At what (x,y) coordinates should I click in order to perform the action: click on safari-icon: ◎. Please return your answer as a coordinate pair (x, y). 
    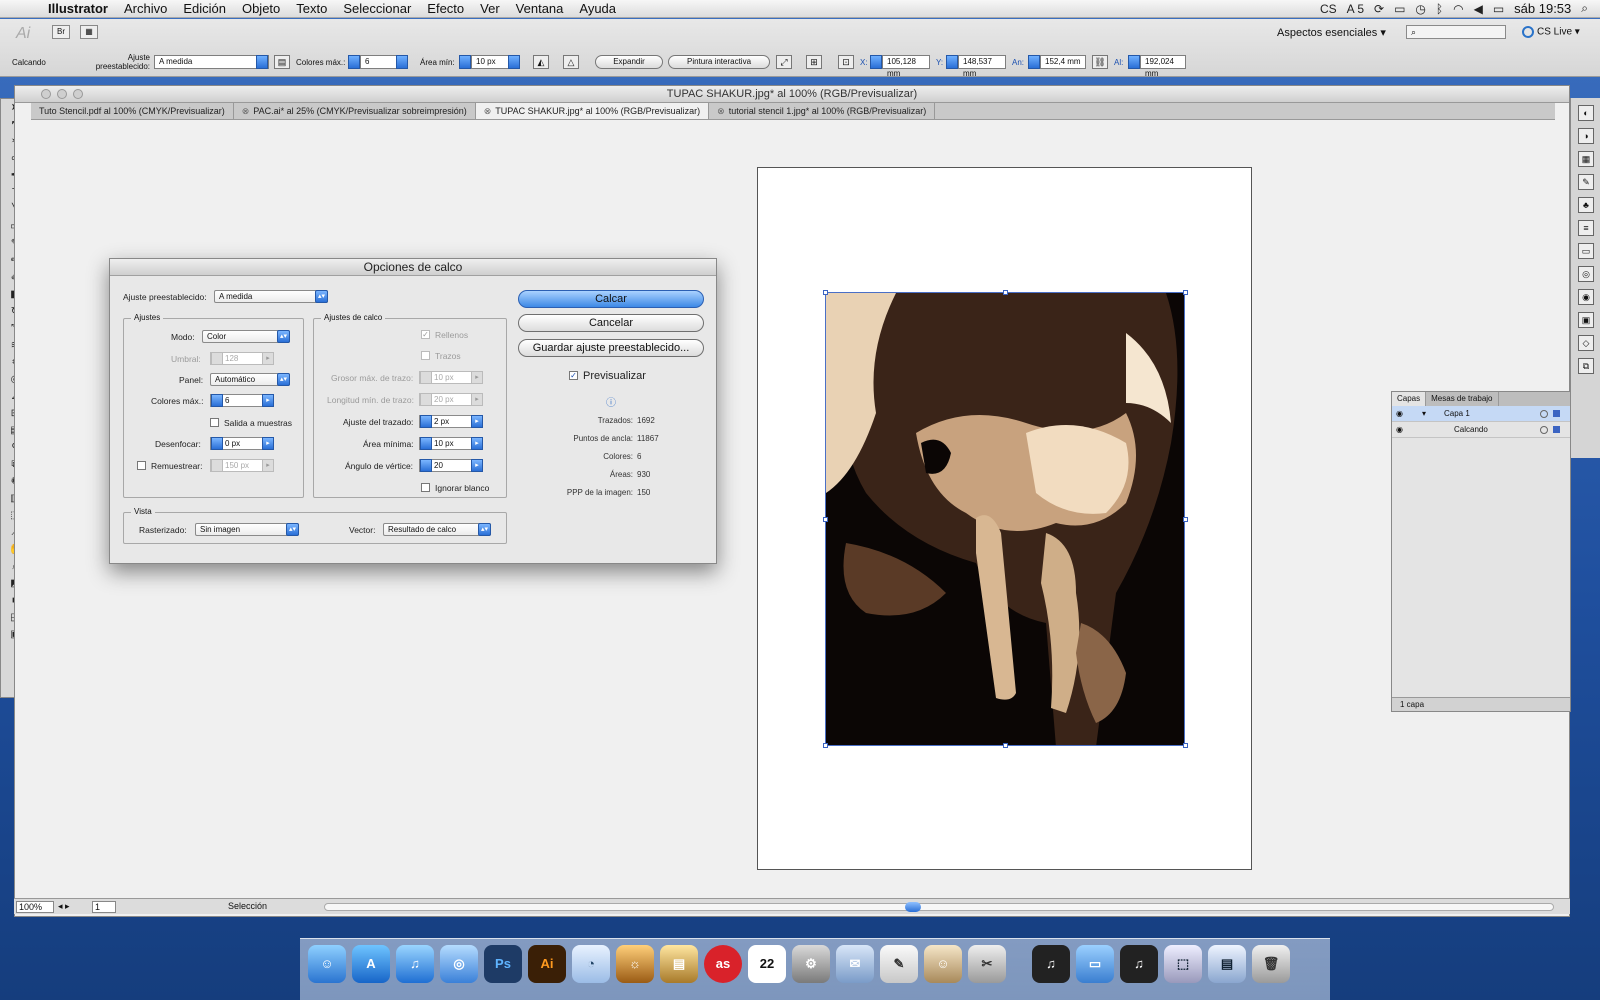
    Looking at the image, I should click on (459, 964).